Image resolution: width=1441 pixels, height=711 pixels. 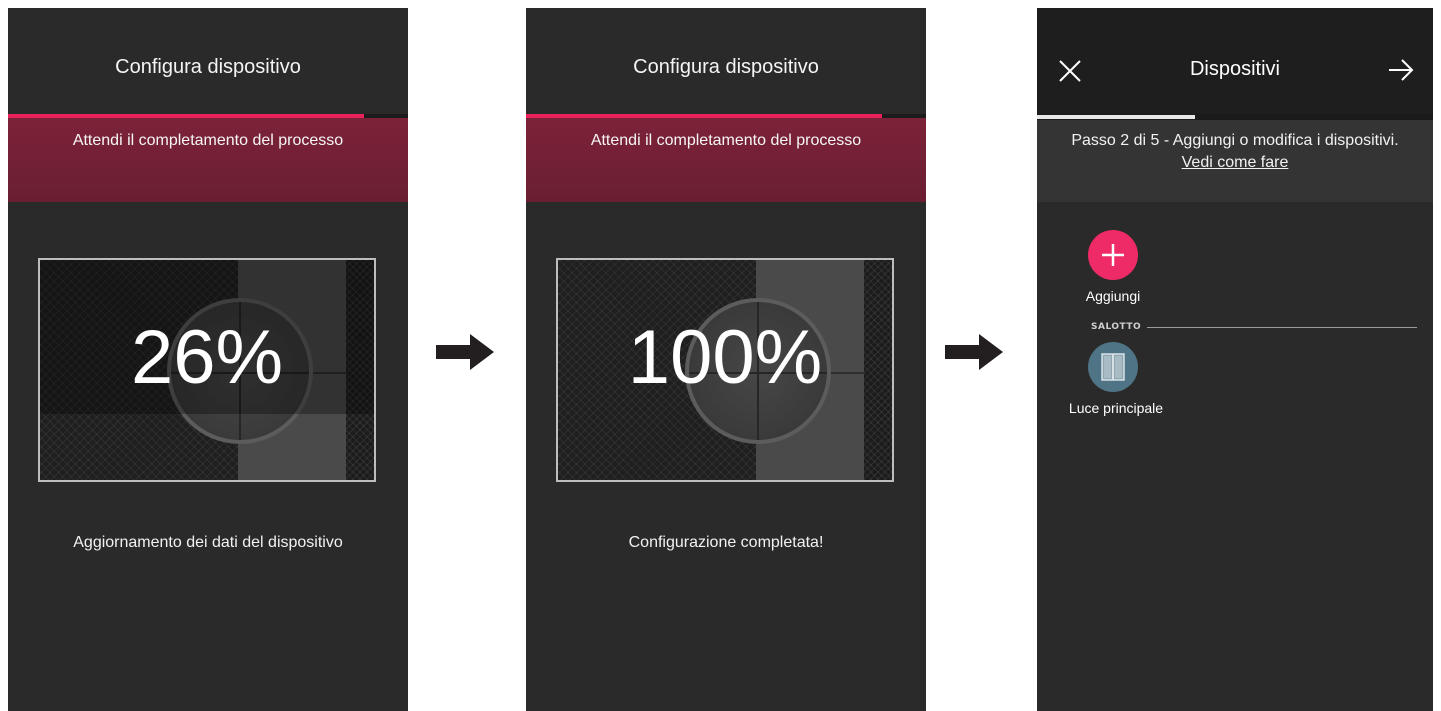 I want to click on progress-percent: 26%, so click(x=207, y=357).